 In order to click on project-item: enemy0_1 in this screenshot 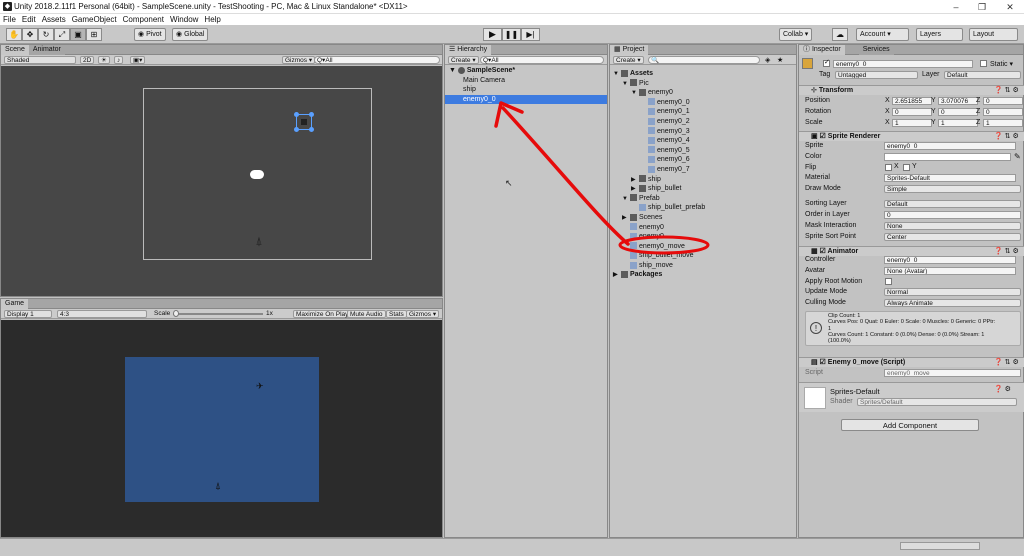, I will do `click(703, 112)`.